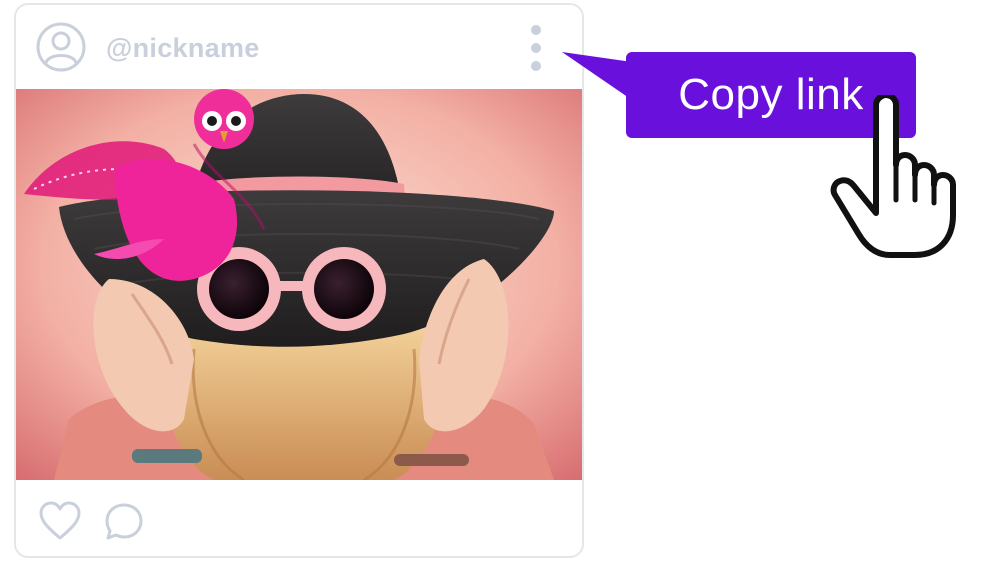 This screenshot has height=562, width=1000. Describe the element at coordinates (124, 522) in the screenshot. I see `speech-bubble-icon` at that location.